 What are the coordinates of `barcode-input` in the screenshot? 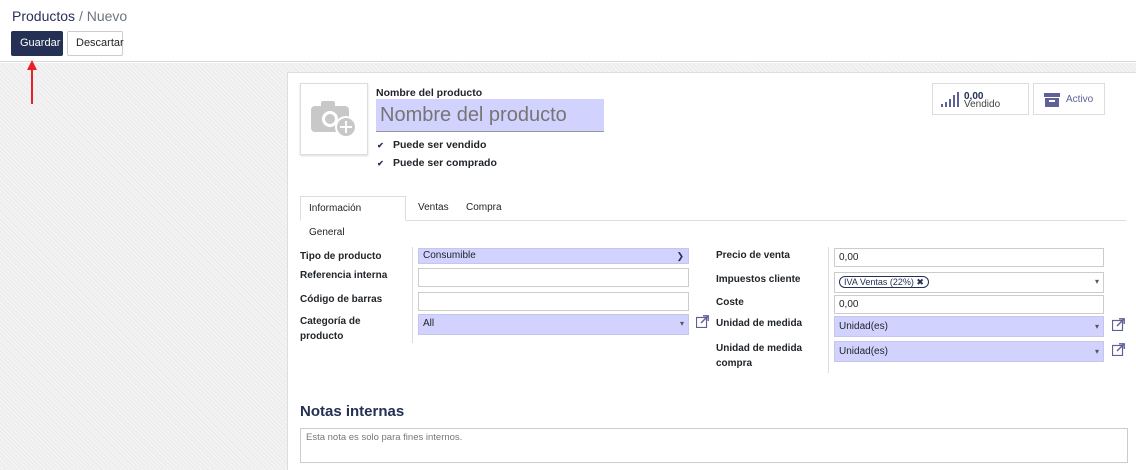 It's located at (553, 301).